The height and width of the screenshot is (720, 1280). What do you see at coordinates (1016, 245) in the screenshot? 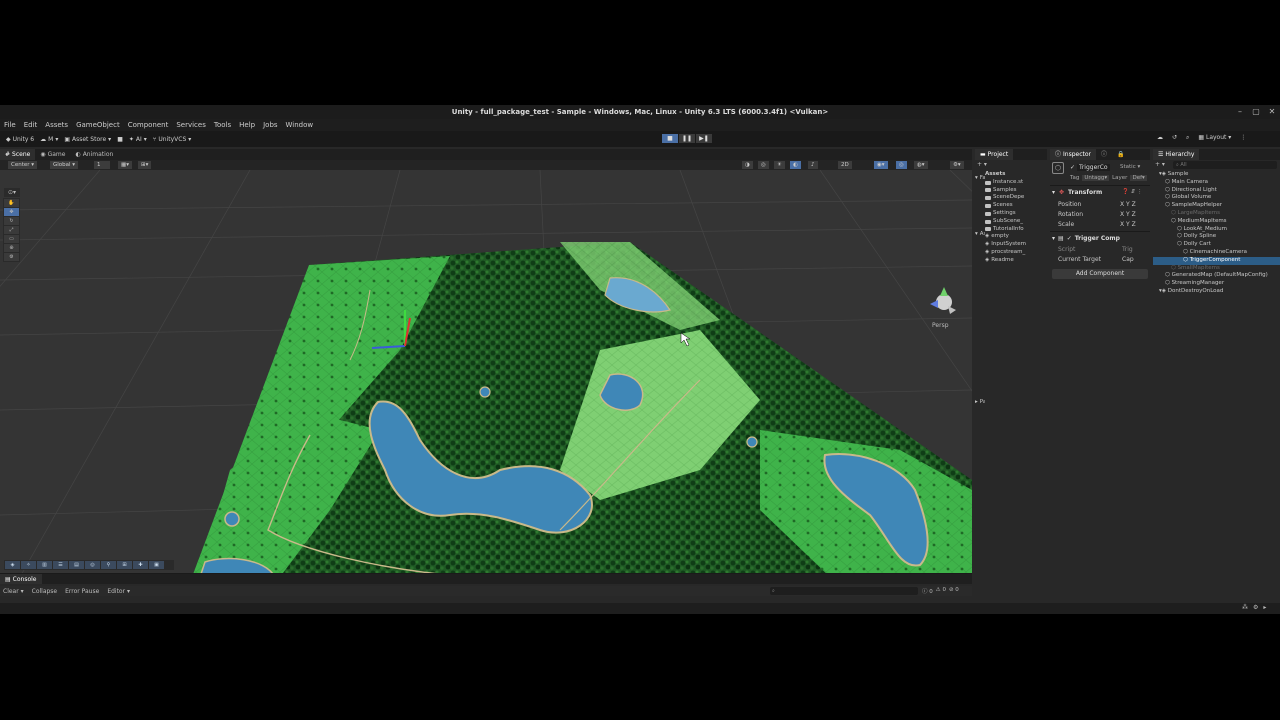
I see `list-item: ◈ InputSystem` at bounding box center [1016, 245].